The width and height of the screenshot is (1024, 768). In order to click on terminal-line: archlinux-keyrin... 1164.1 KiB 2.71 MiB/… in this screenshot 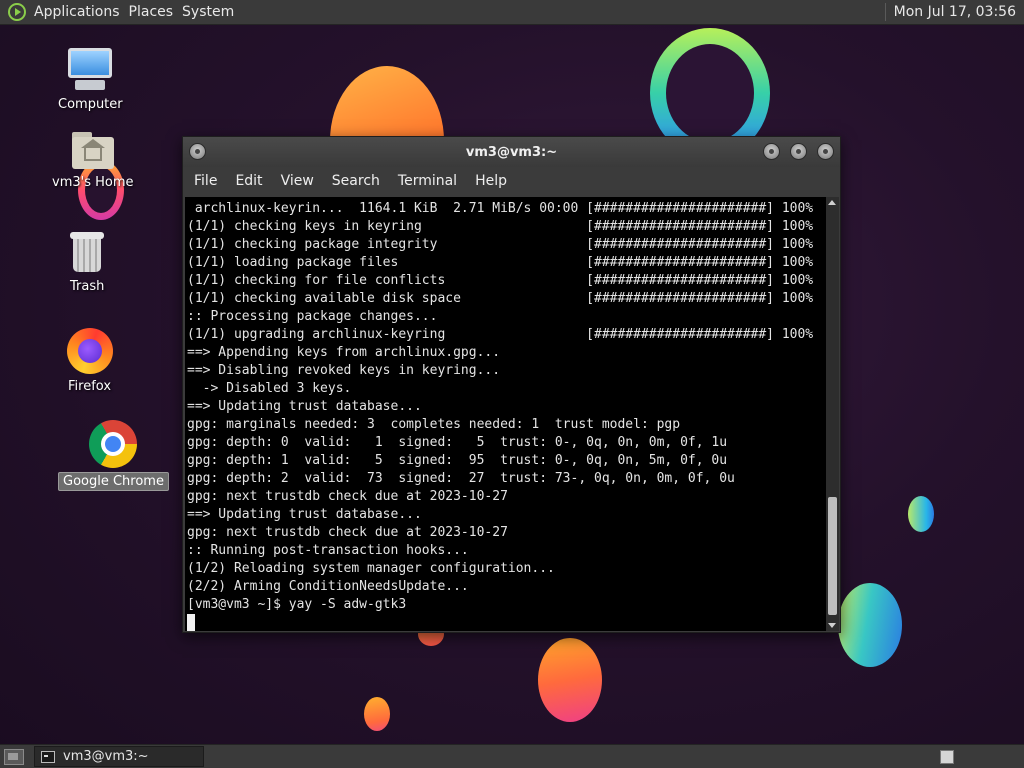, I will do `click(500, 208)`.